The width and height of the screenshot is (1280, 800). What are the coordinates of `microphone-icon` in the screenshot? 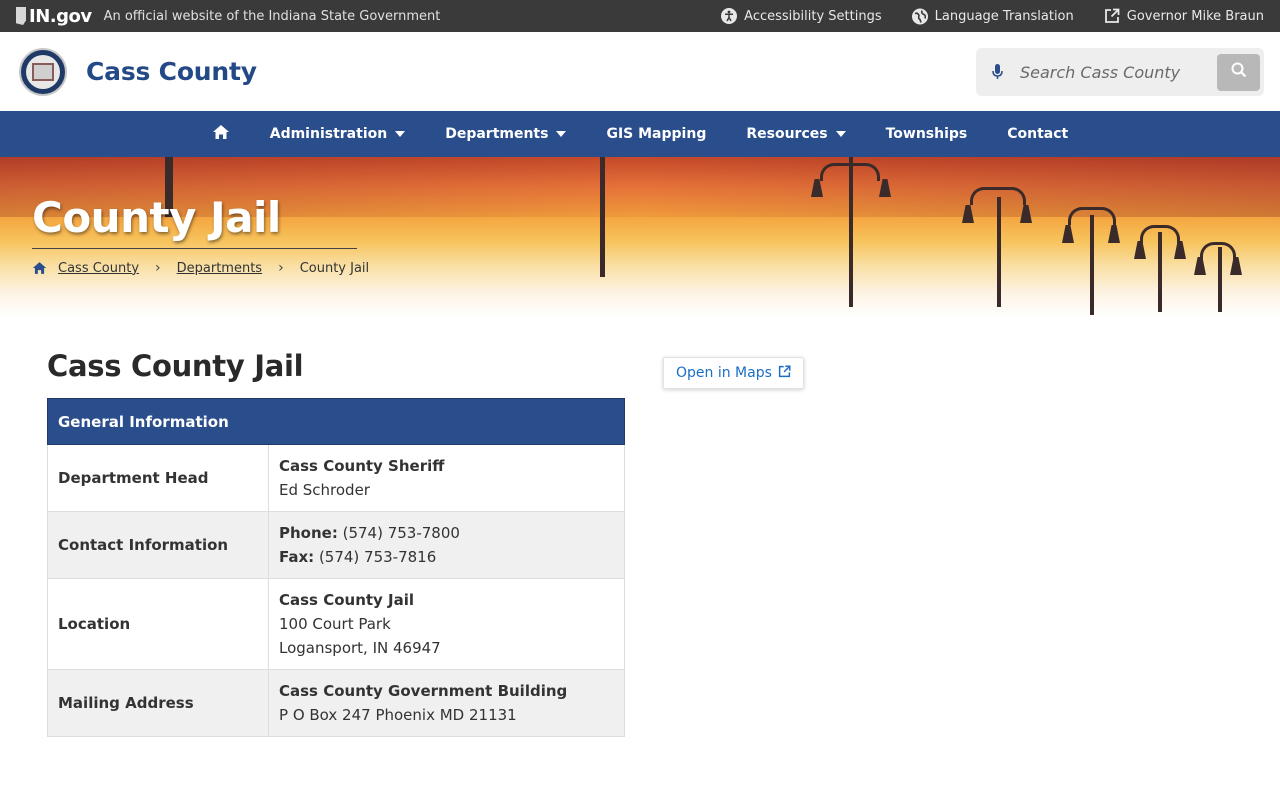 It's located at (997, 72).